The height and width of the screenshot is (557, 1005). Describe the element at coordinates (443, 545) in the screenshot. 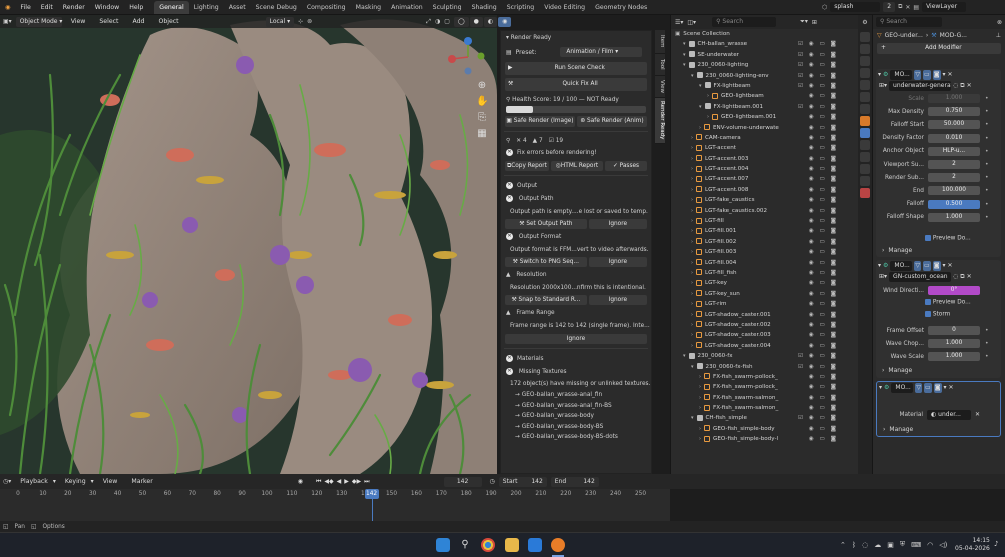

I see `windows-start-icon` at that location.